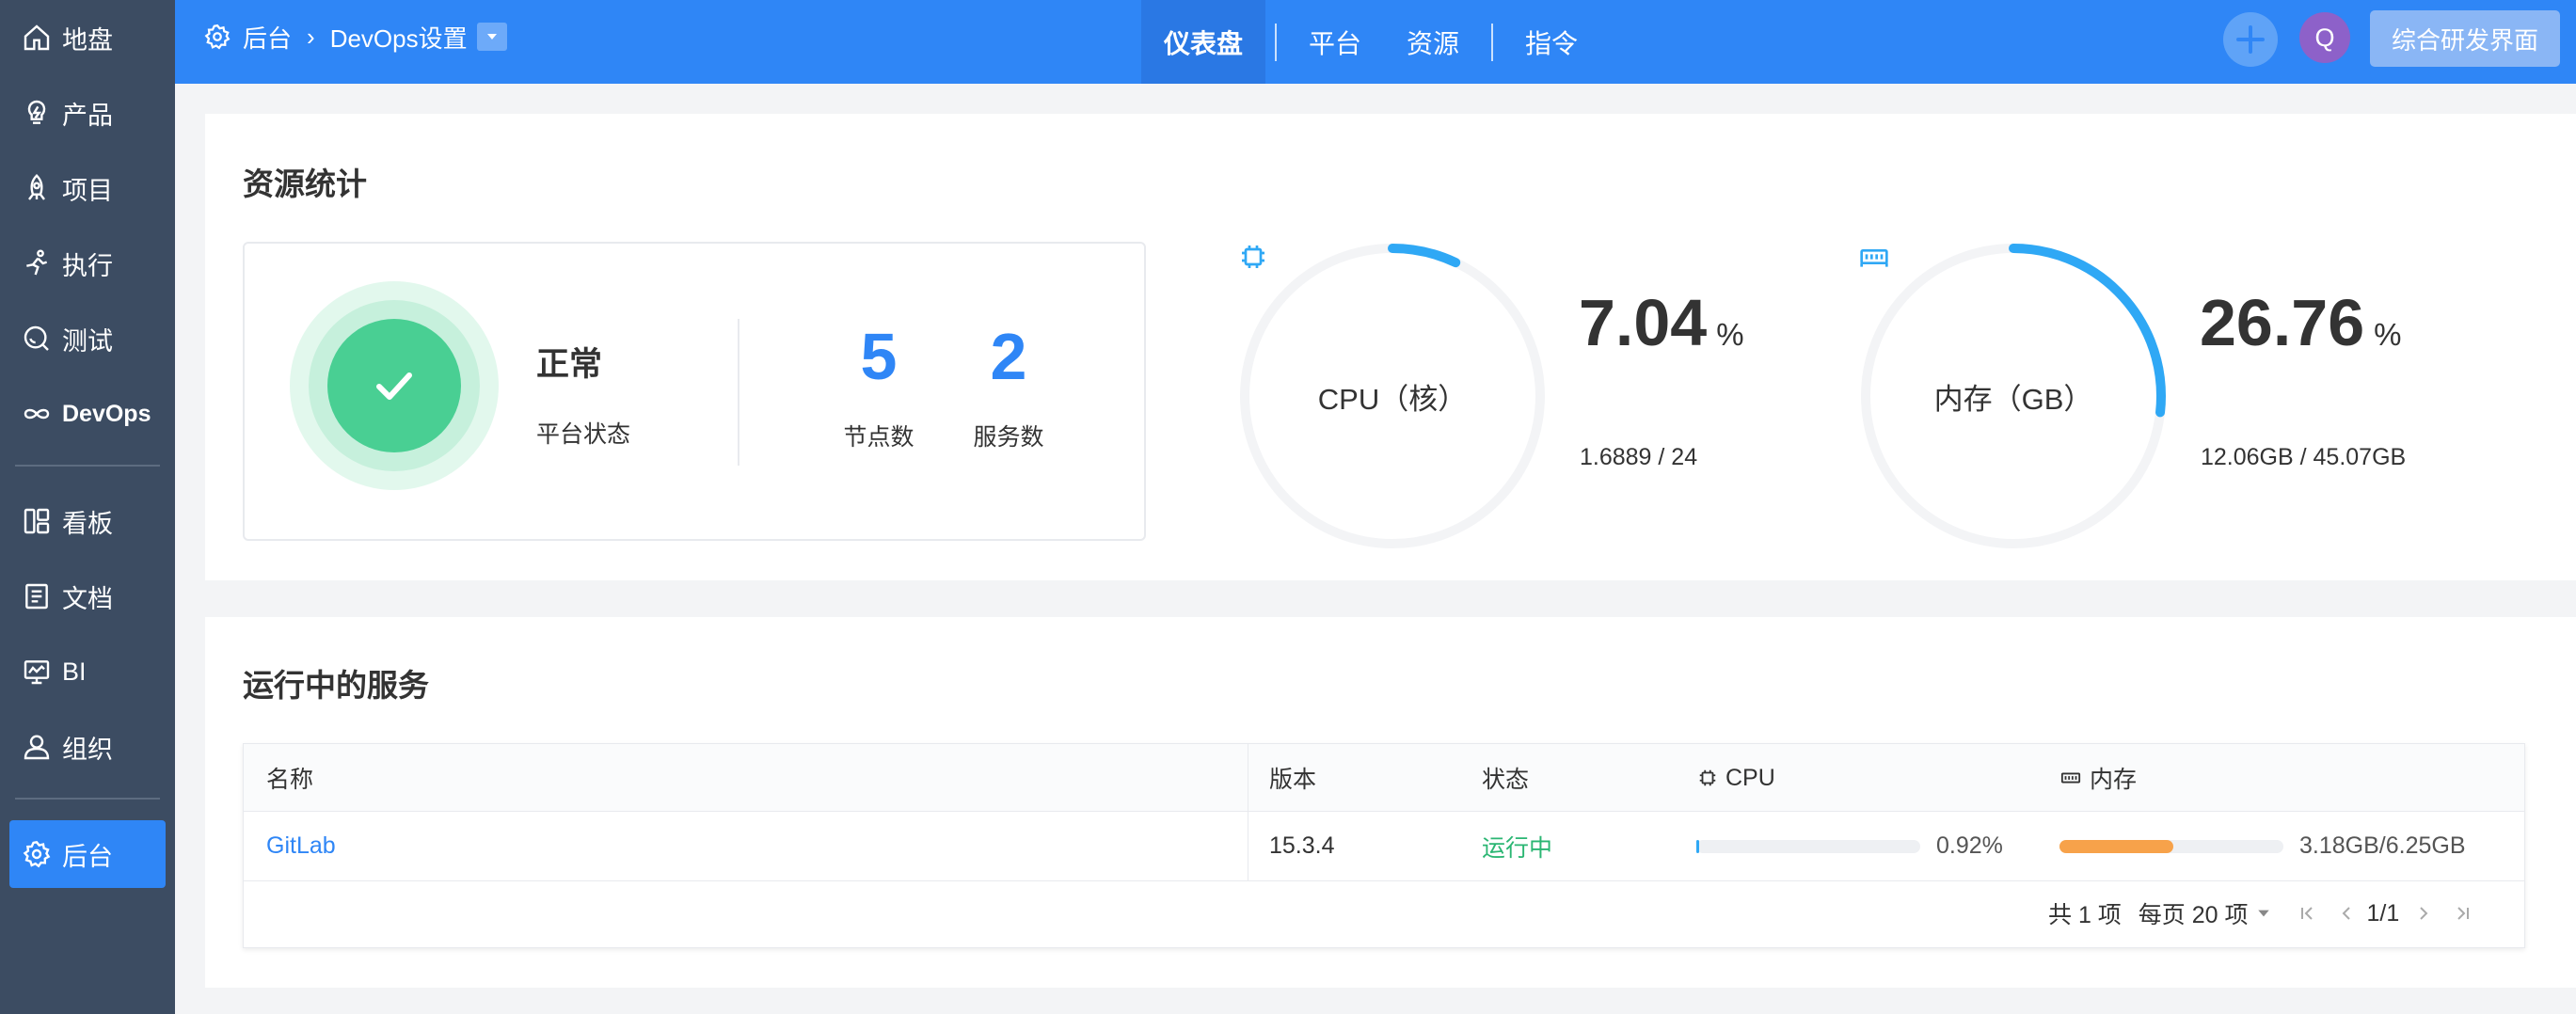  I want to click on breadcrumb: 后台 › DevOps设置, so click(355, 36).